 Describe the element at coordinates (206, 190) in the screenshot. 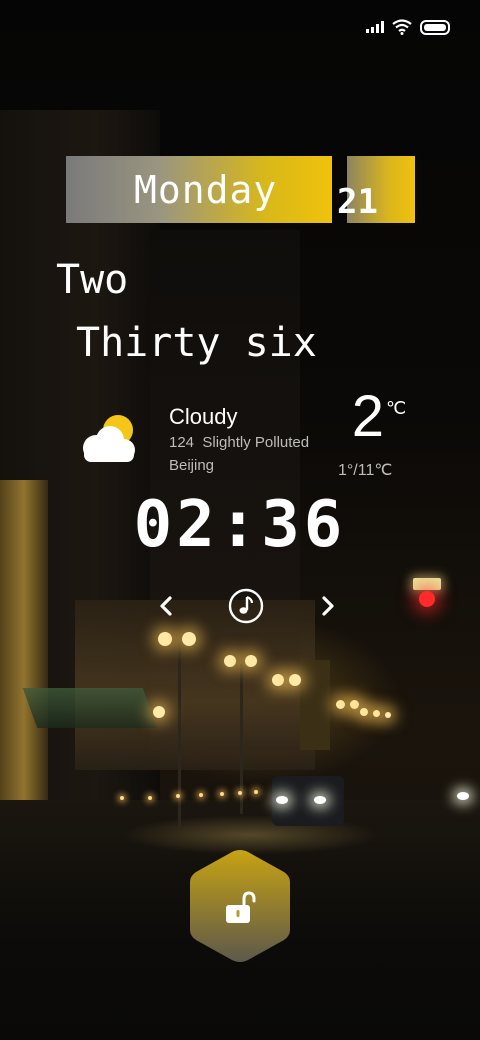

I see `day-of-week: Monday` at that location.